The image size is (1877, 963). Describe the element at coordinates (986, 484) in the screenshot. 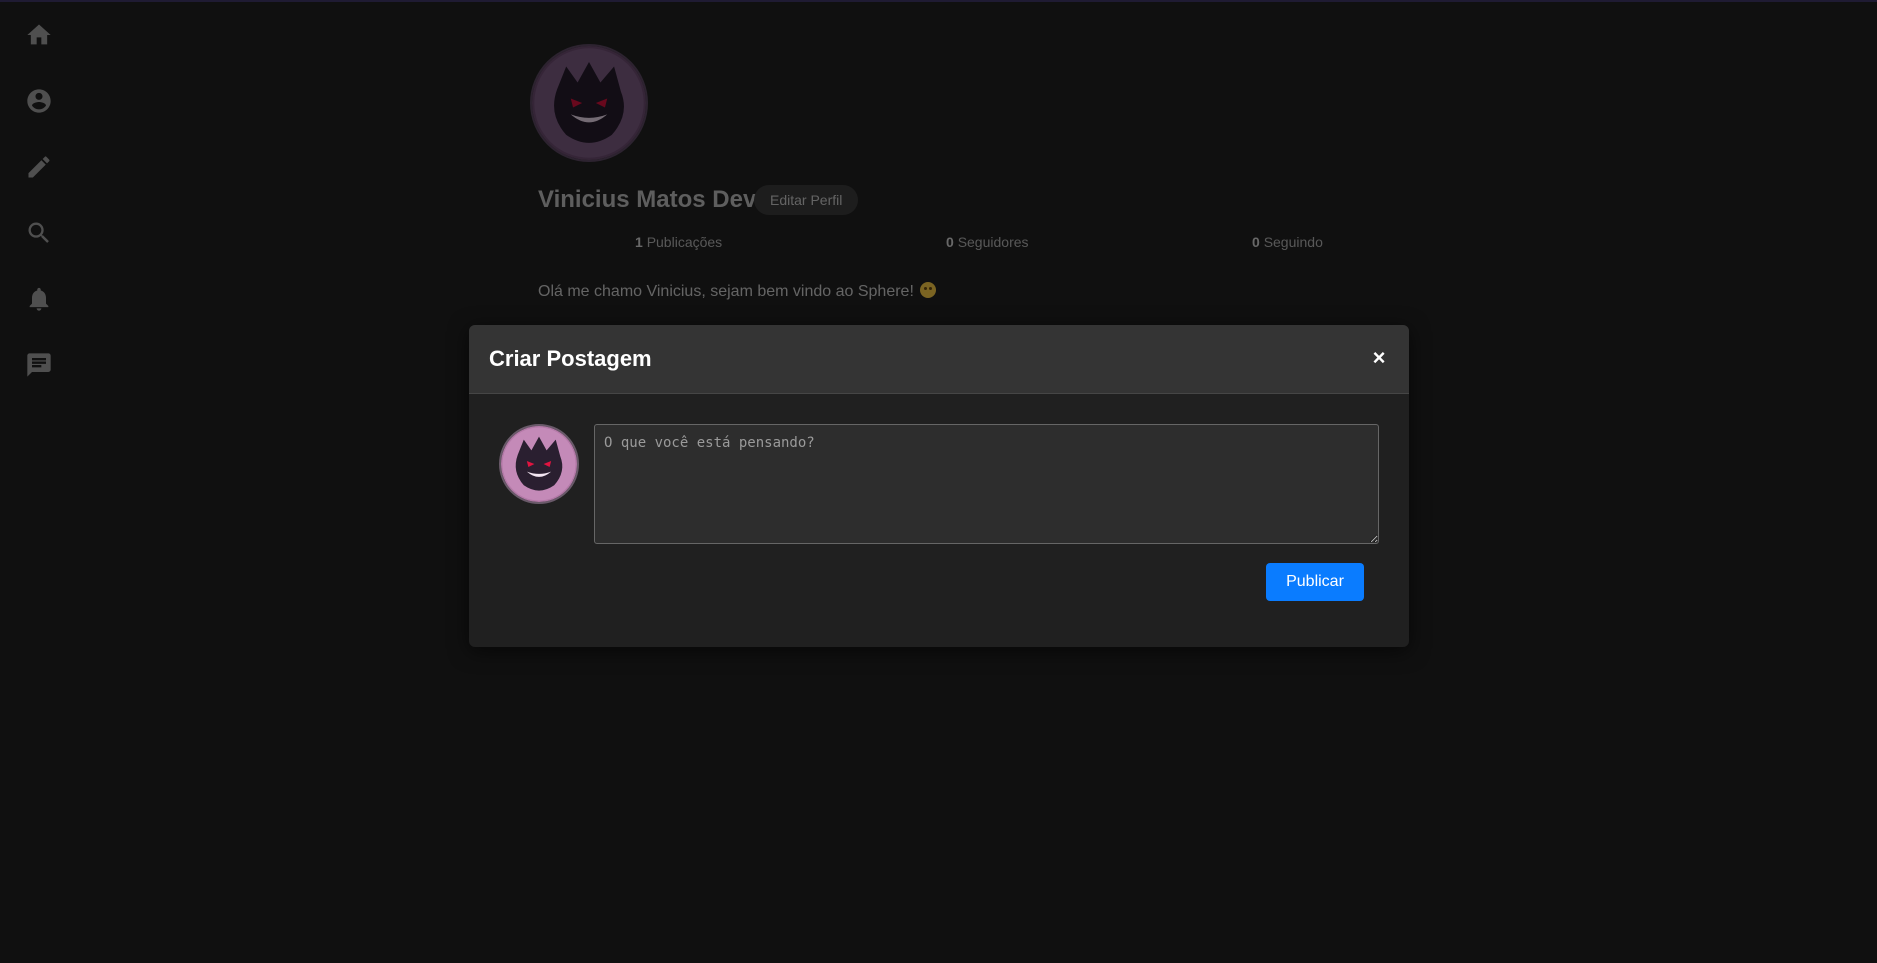

I see `post-textarea` at that location.